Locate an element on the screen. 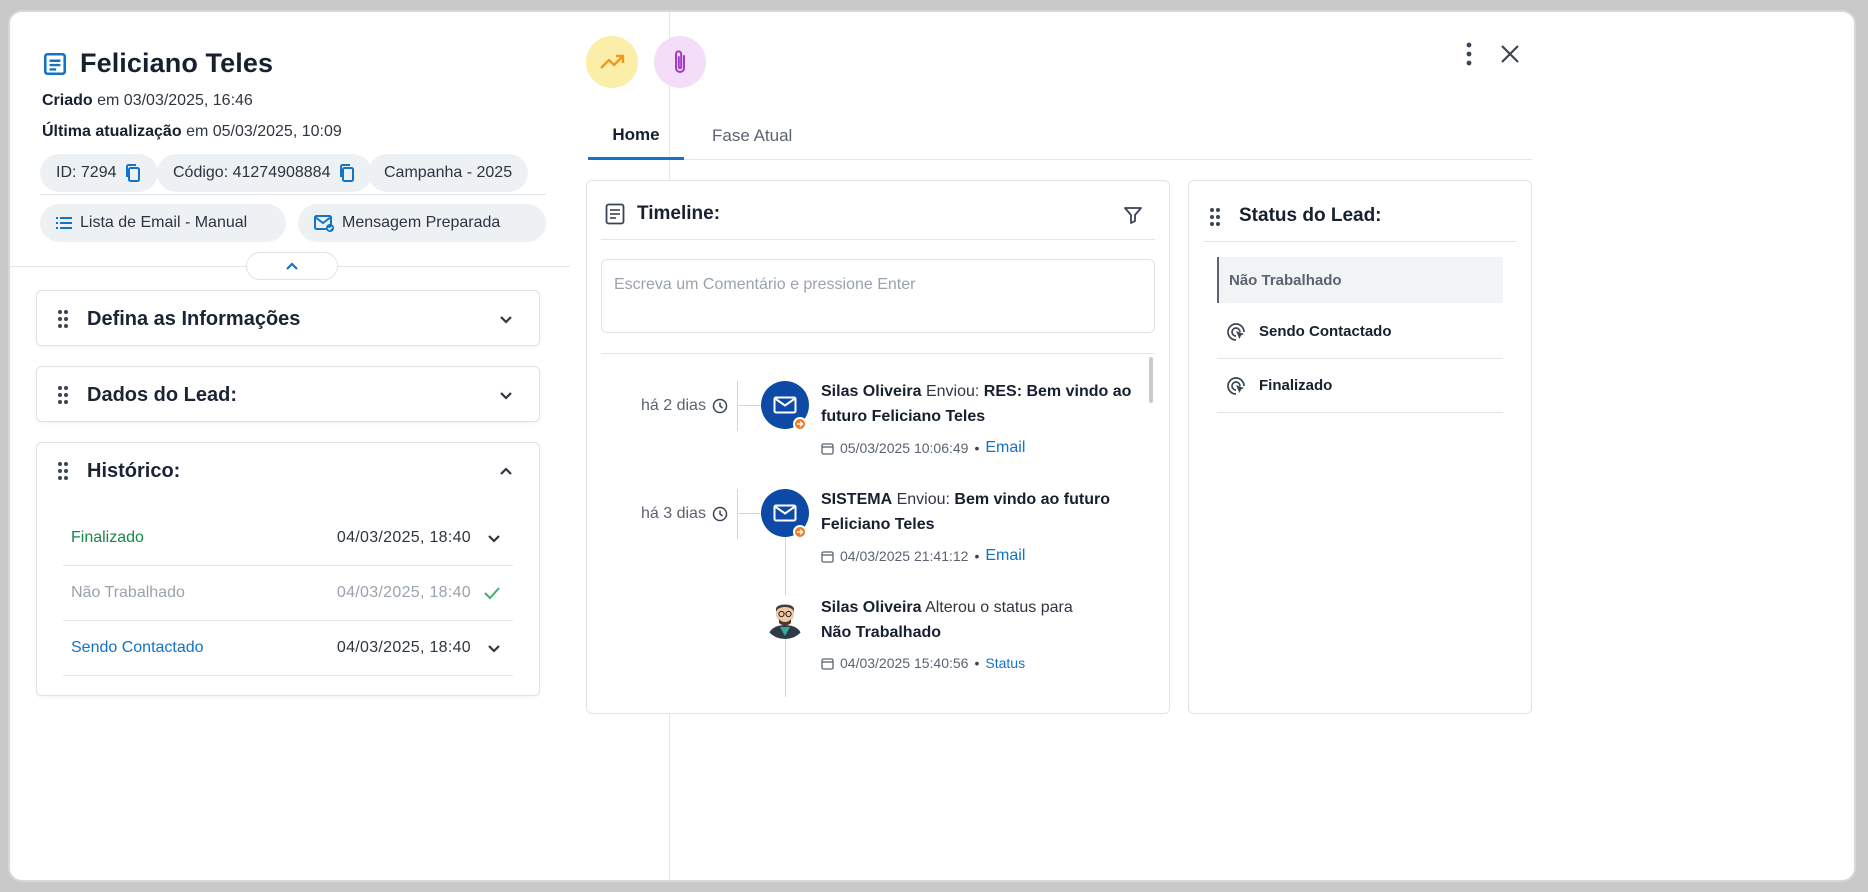 Image resolution: width=1868 pixels, height=892 pixels. historico-status: Sendo Contactado is located at coordinates (137, 647).